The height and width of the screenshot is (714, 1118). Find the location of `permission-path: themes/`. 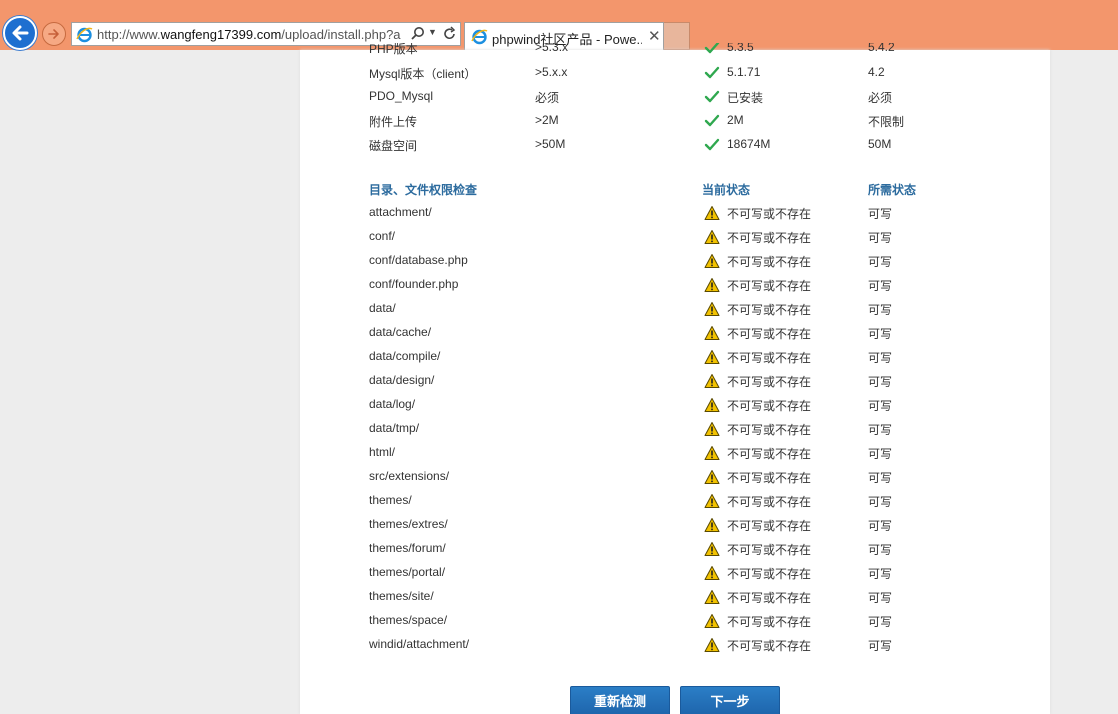

permission-path: themes/ is located at coordinates (390, 500).